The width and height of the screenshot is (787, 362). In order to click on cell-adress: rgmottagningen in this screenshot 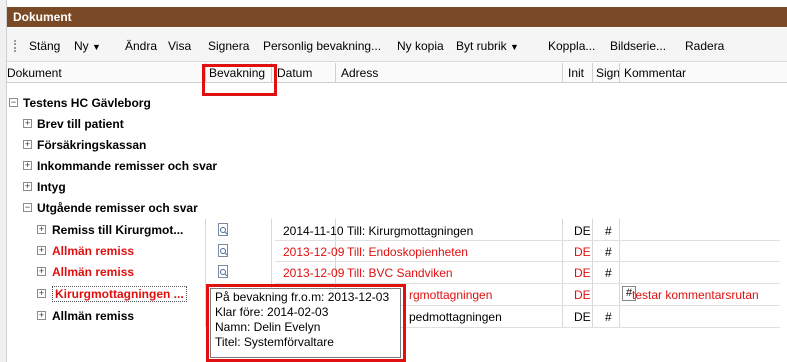, I will do `click(451, 295)`.